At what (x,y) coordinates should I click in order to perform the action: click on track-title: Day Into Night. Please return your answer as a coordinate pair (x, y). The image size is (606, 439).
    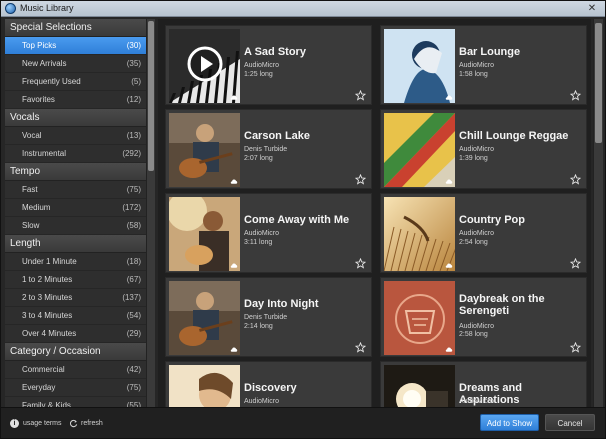
    Looking at the image, I should click on (281, 304).